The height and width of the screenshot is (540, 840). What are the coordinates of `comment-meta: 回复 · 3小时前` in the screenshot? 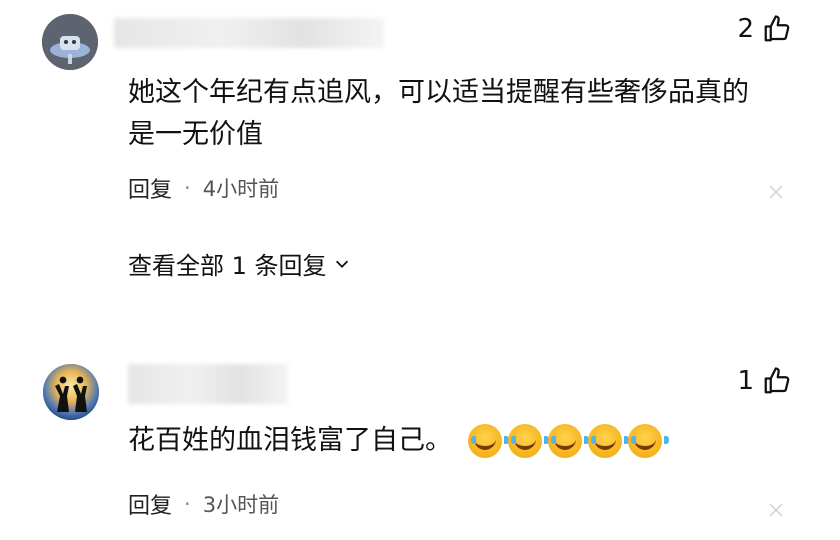 It's located at (203, 504).